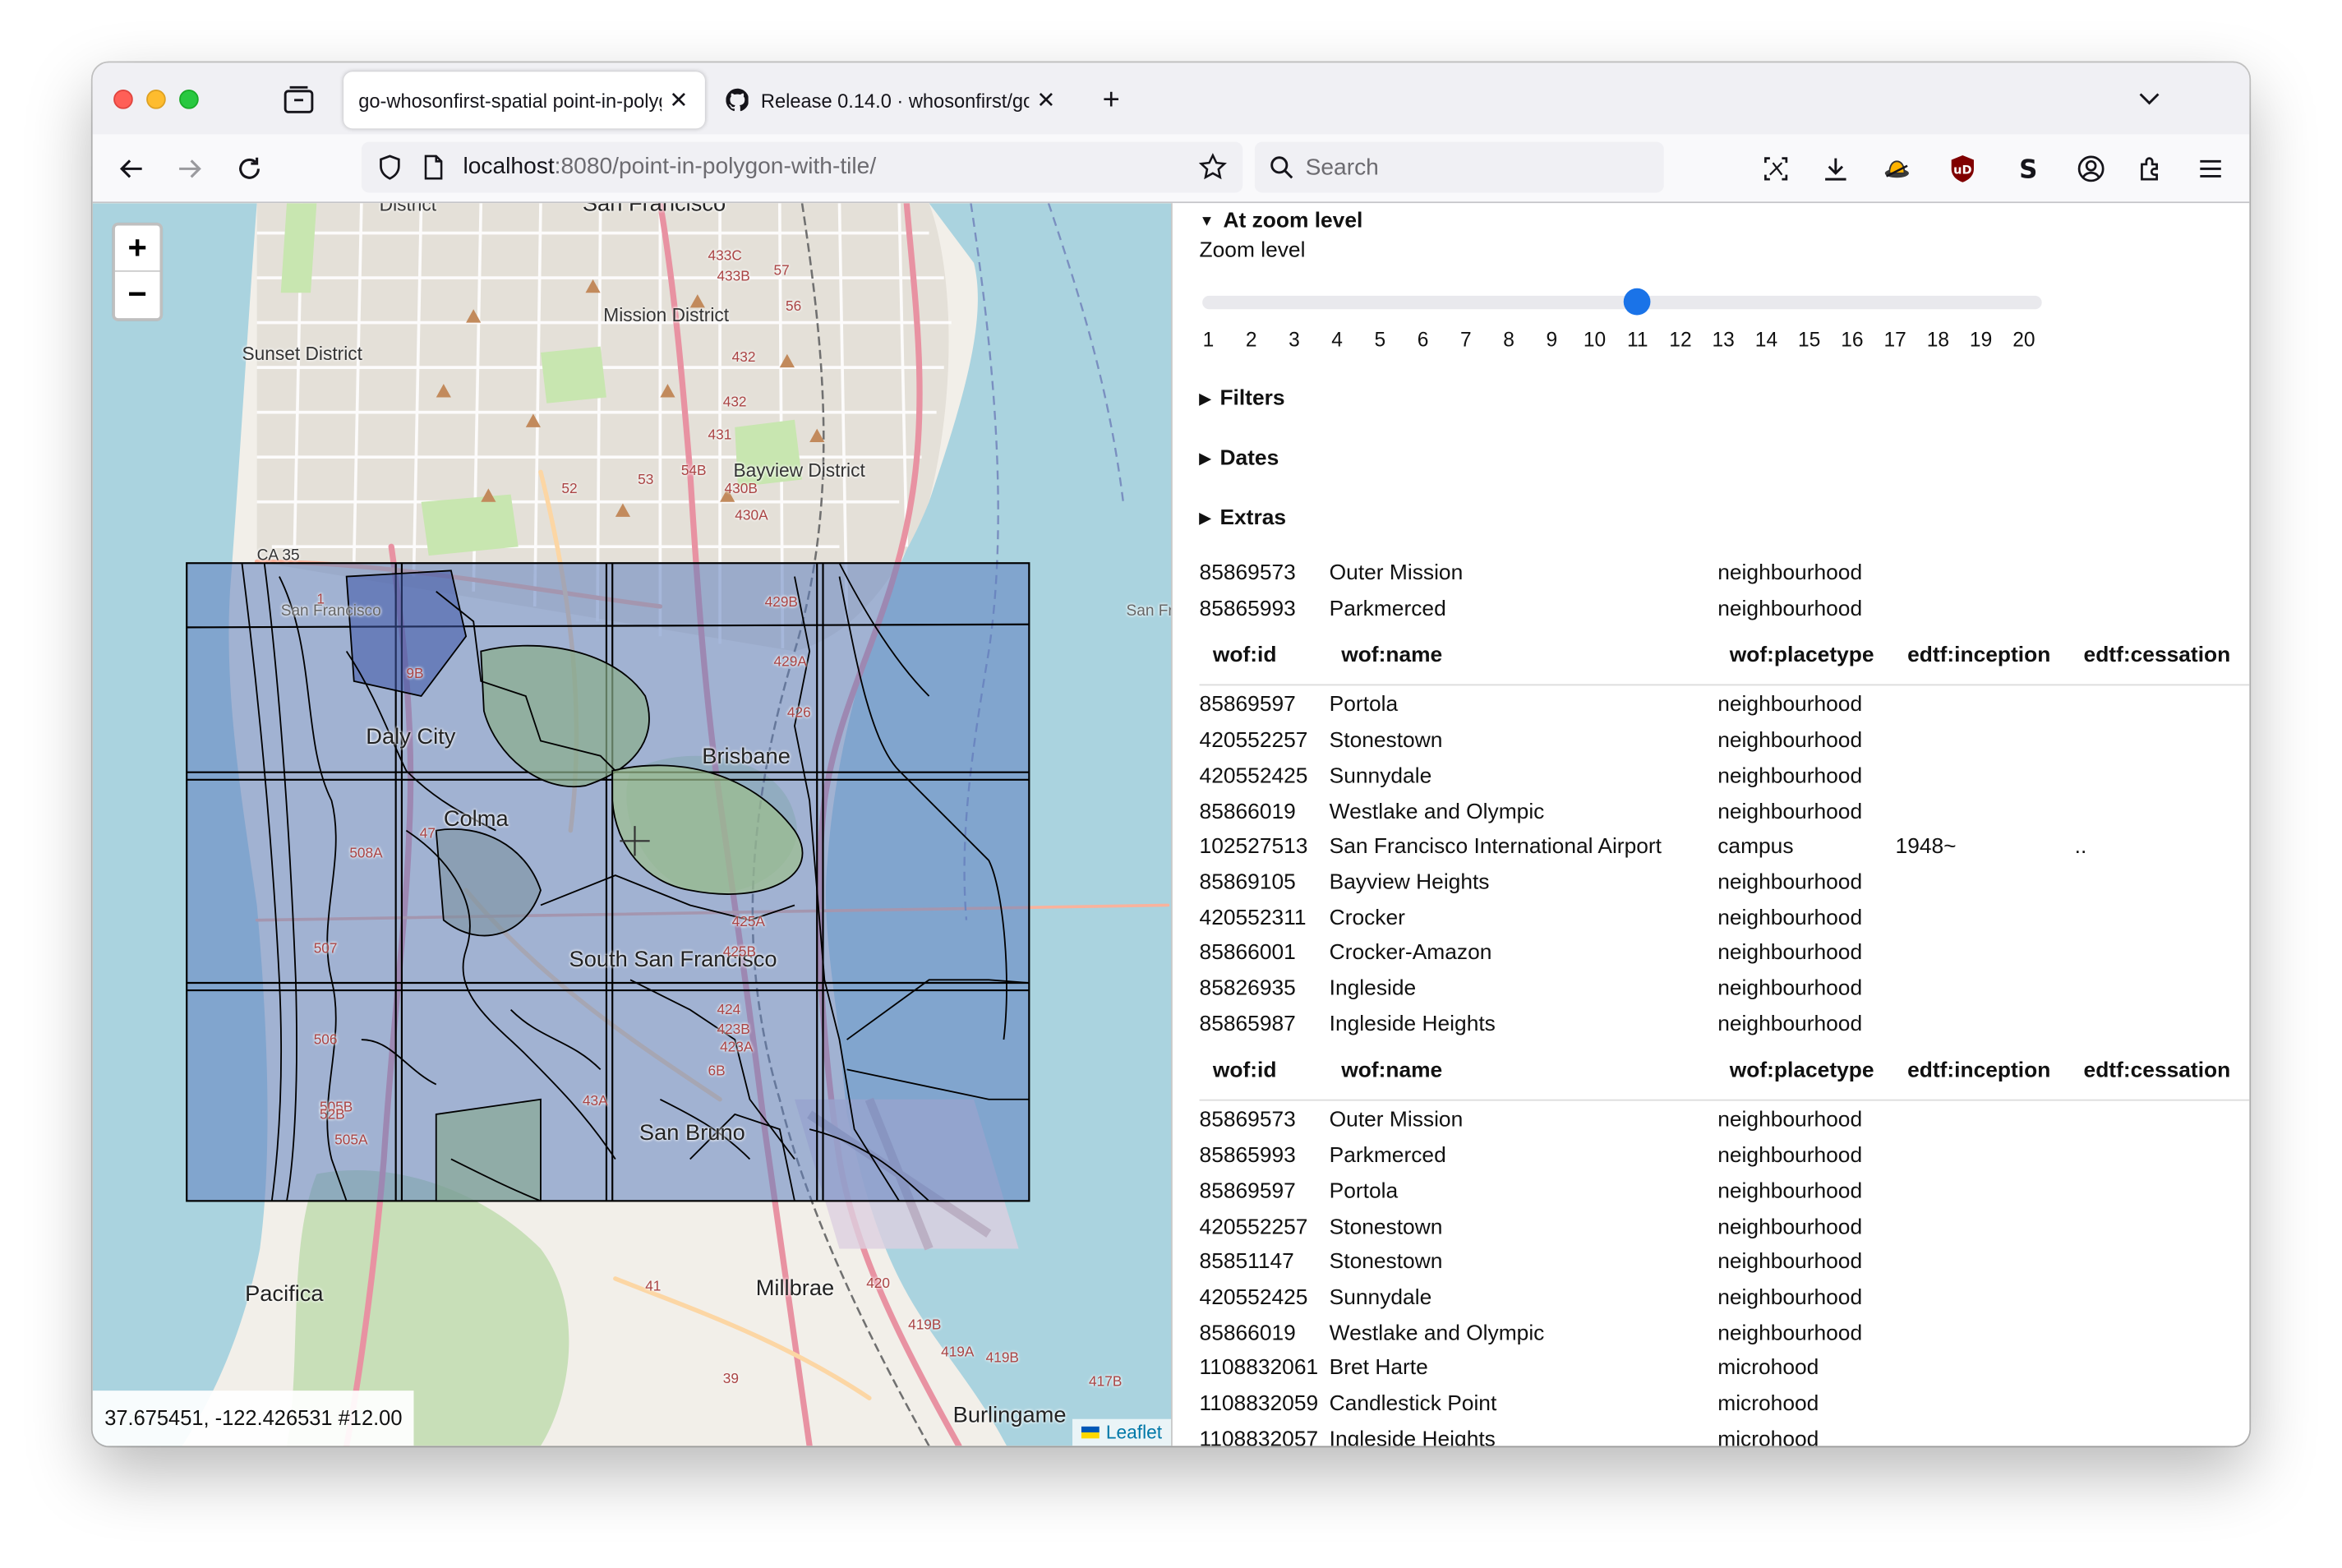  What do you see at coordinates (1459, 167) in the screenshot?
I see `search-bar: Search` at bounding box center [1459, 167].